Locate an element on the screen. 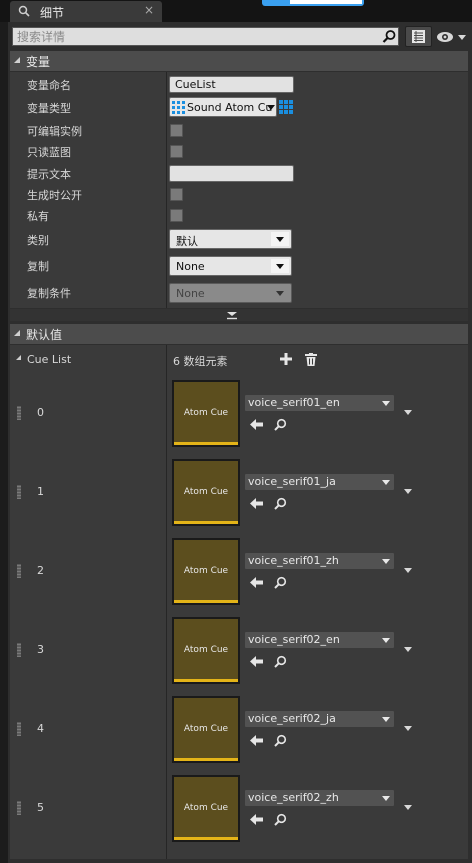  label-blueprint-readonly: 只读蓝图 is located at coordinates (49, 152).